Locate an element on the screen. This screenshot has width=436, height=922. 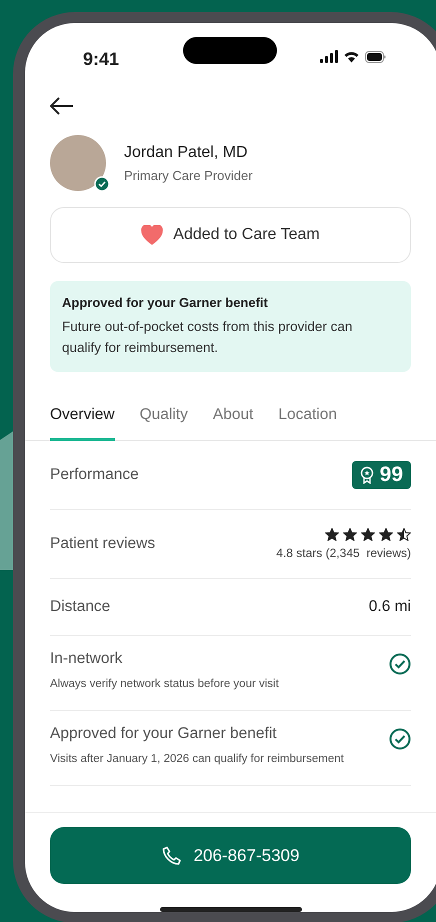
battery-icon is located at coordinates (375, 56).